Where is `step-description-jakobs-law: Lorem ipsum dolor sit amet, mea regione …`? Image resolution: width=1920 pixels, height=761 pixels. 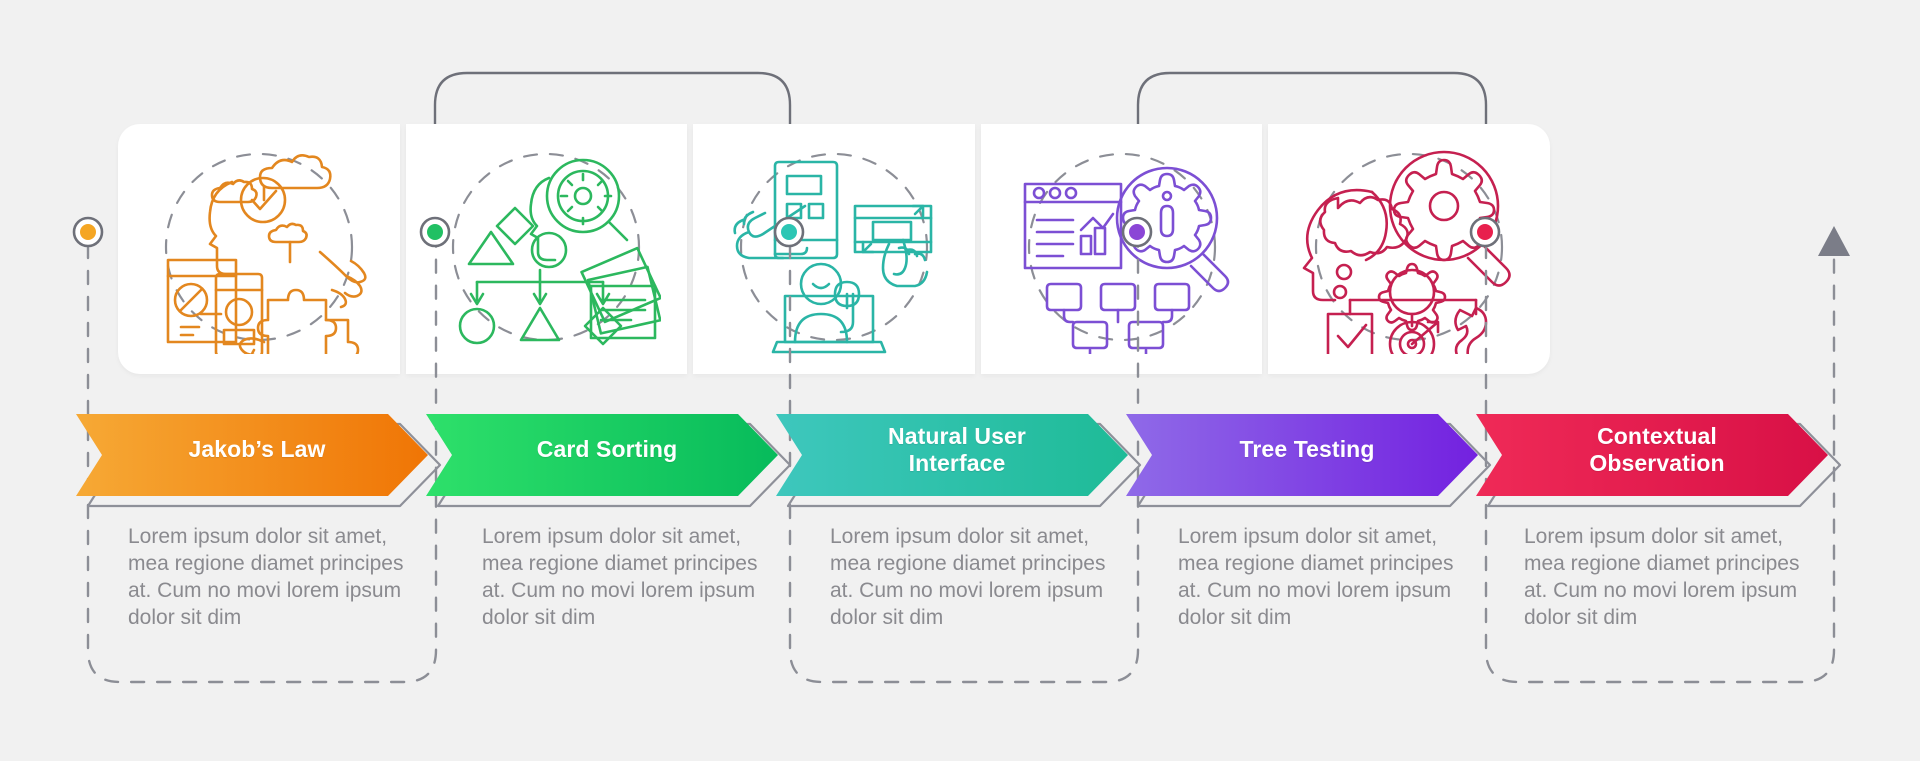
step-description-jakobs-law: Lorem ipsum dolor sit amet, mea regione … is located at coordinates (266, 577).